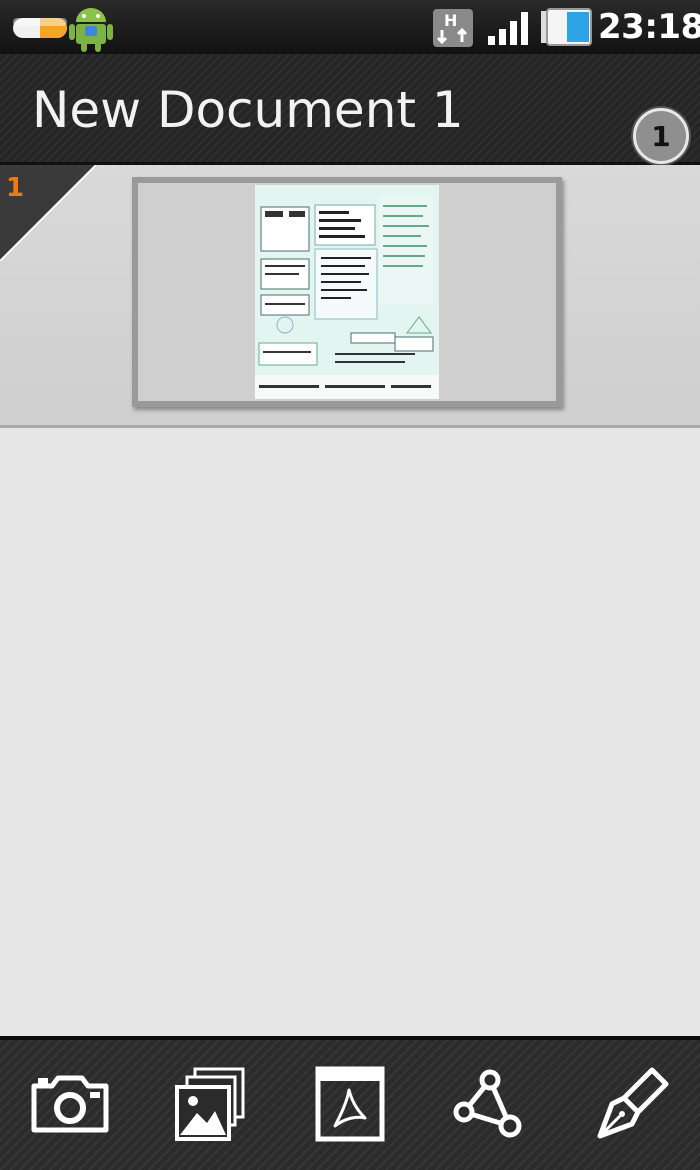  What do you see at coordinates (248, 110) in the screenshot?
I see `page-title: New Document 1` at bounding box center [248, 110].